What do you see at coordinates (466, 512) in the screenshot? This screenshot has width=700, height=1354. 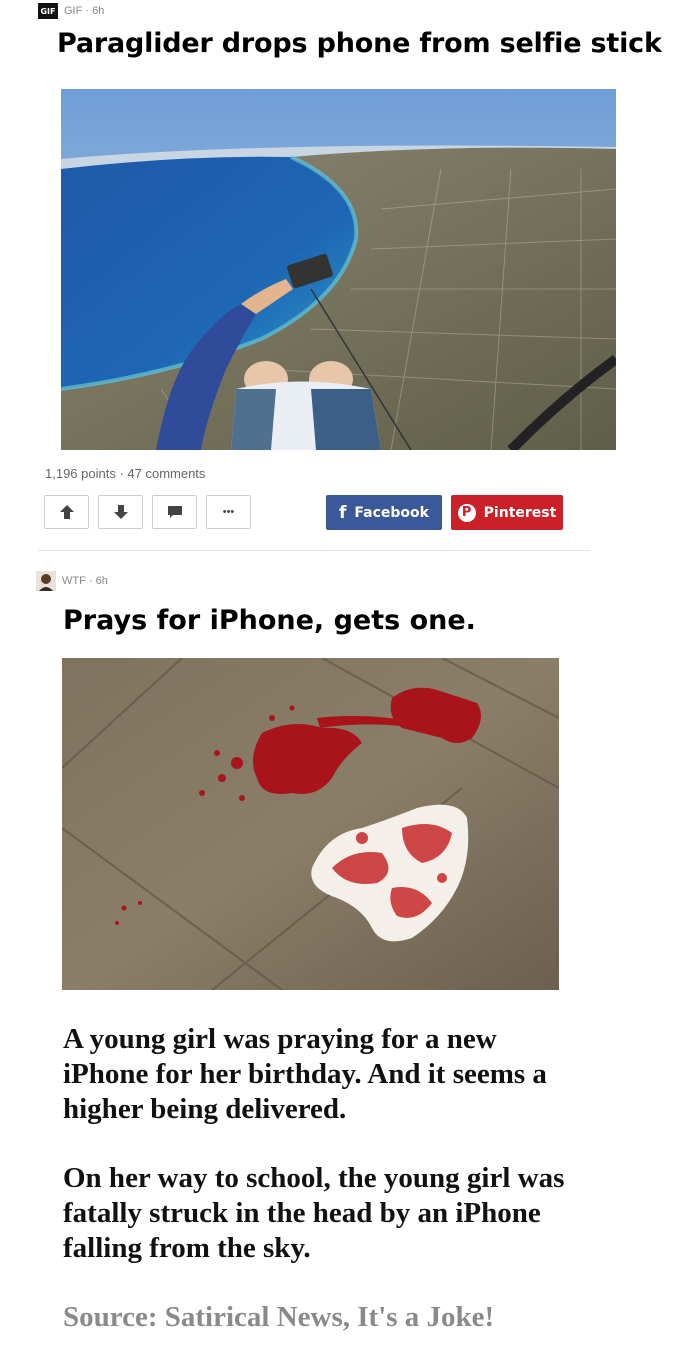 I see `pinterest-icon: P` at bounding box center [466, 512].